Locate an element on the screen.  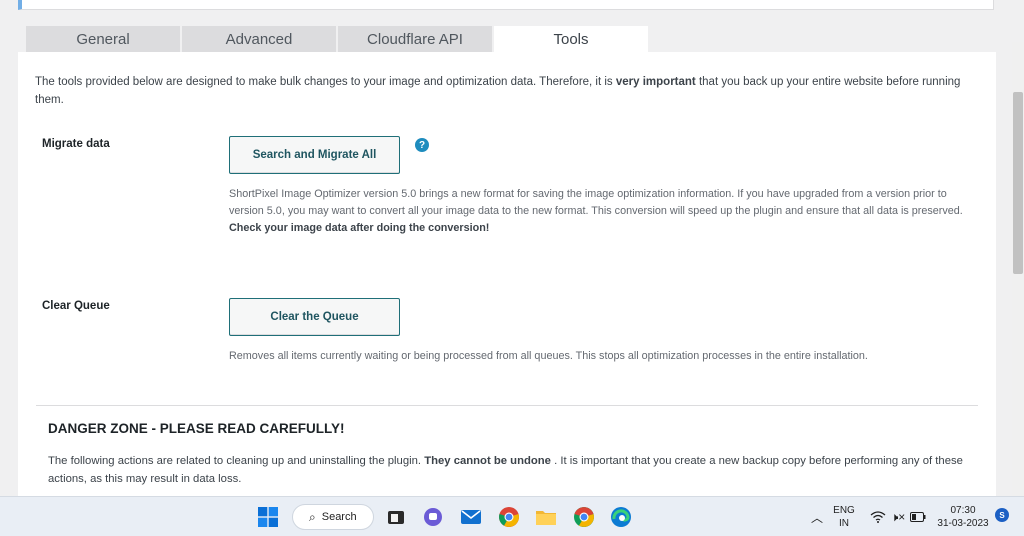
page-scrollbar: ▼ is located at coordinates (1018, 287).